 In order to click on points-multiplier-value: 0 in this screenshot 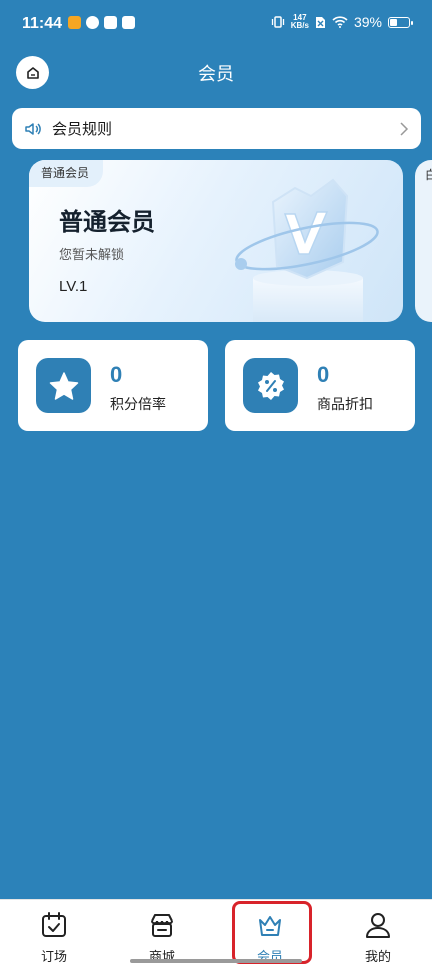, I will do `click(116, 374)`.